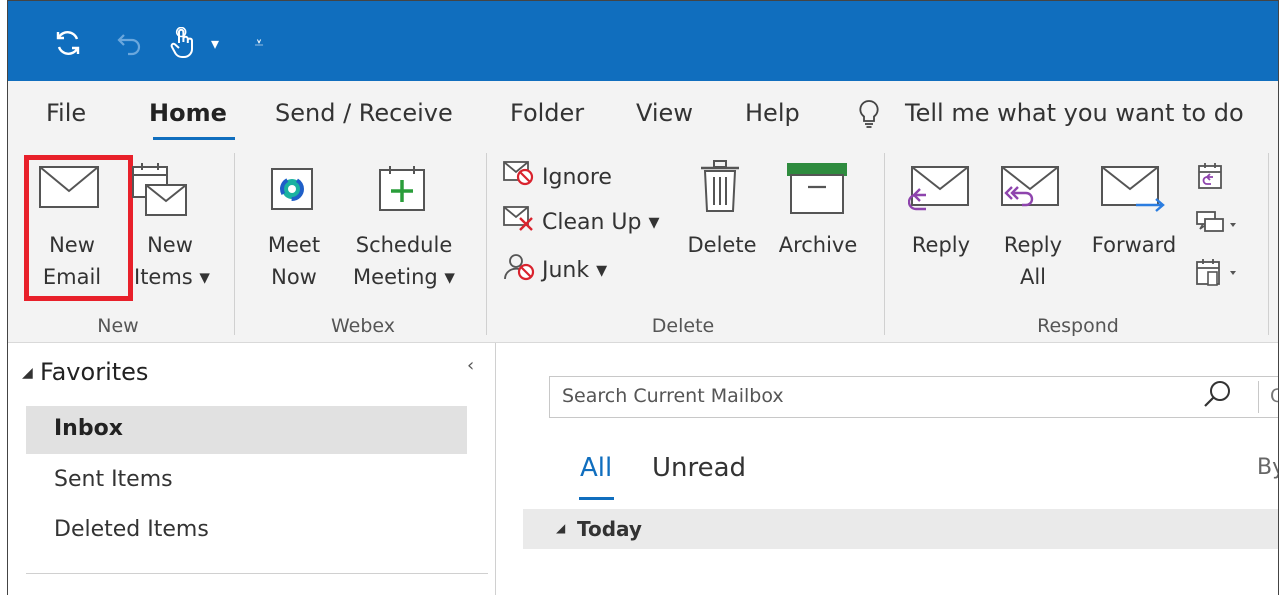 The width and height of the screenshot is (1282, 595). What do you see at coordinates (292, 191) in the screenshot?
I see `webex-icon` at bounding box center [292, 191].